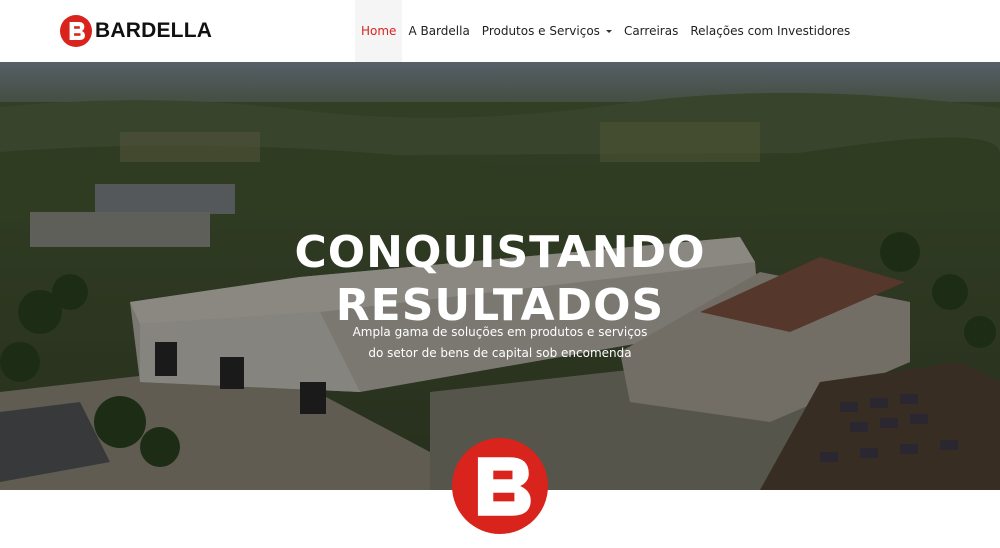  I want to click on chevron-down-icon, so click(608, 31).